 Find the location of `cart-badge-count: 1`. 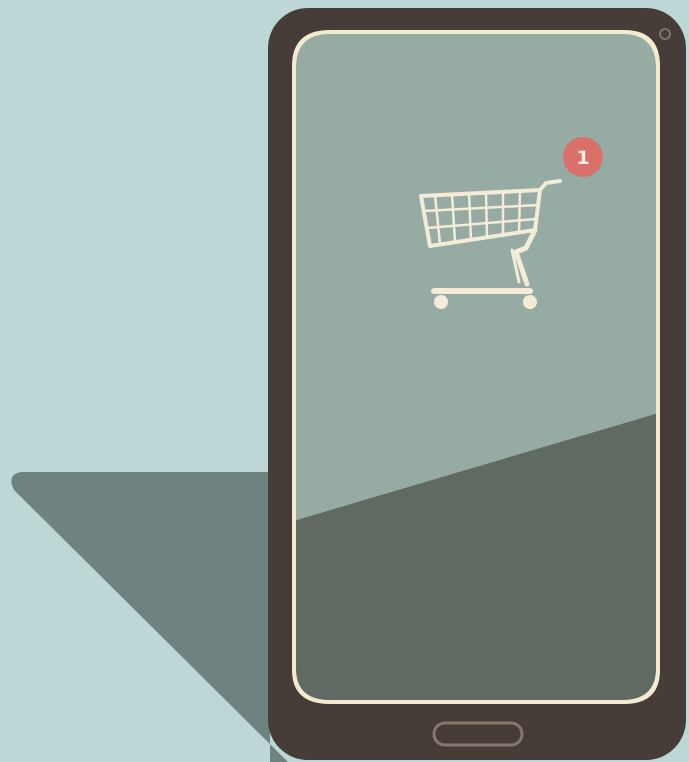

cart-badge-count: 1 is located at coordinates (582, 158).